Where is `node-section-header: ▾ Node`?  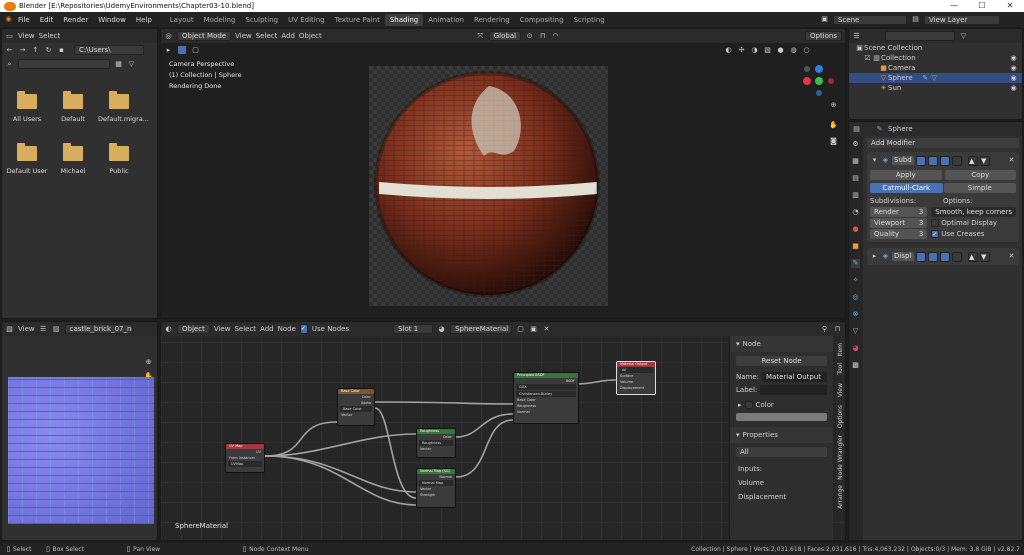 node-section-header: ▾ Node is located at coordinates (781, 344).